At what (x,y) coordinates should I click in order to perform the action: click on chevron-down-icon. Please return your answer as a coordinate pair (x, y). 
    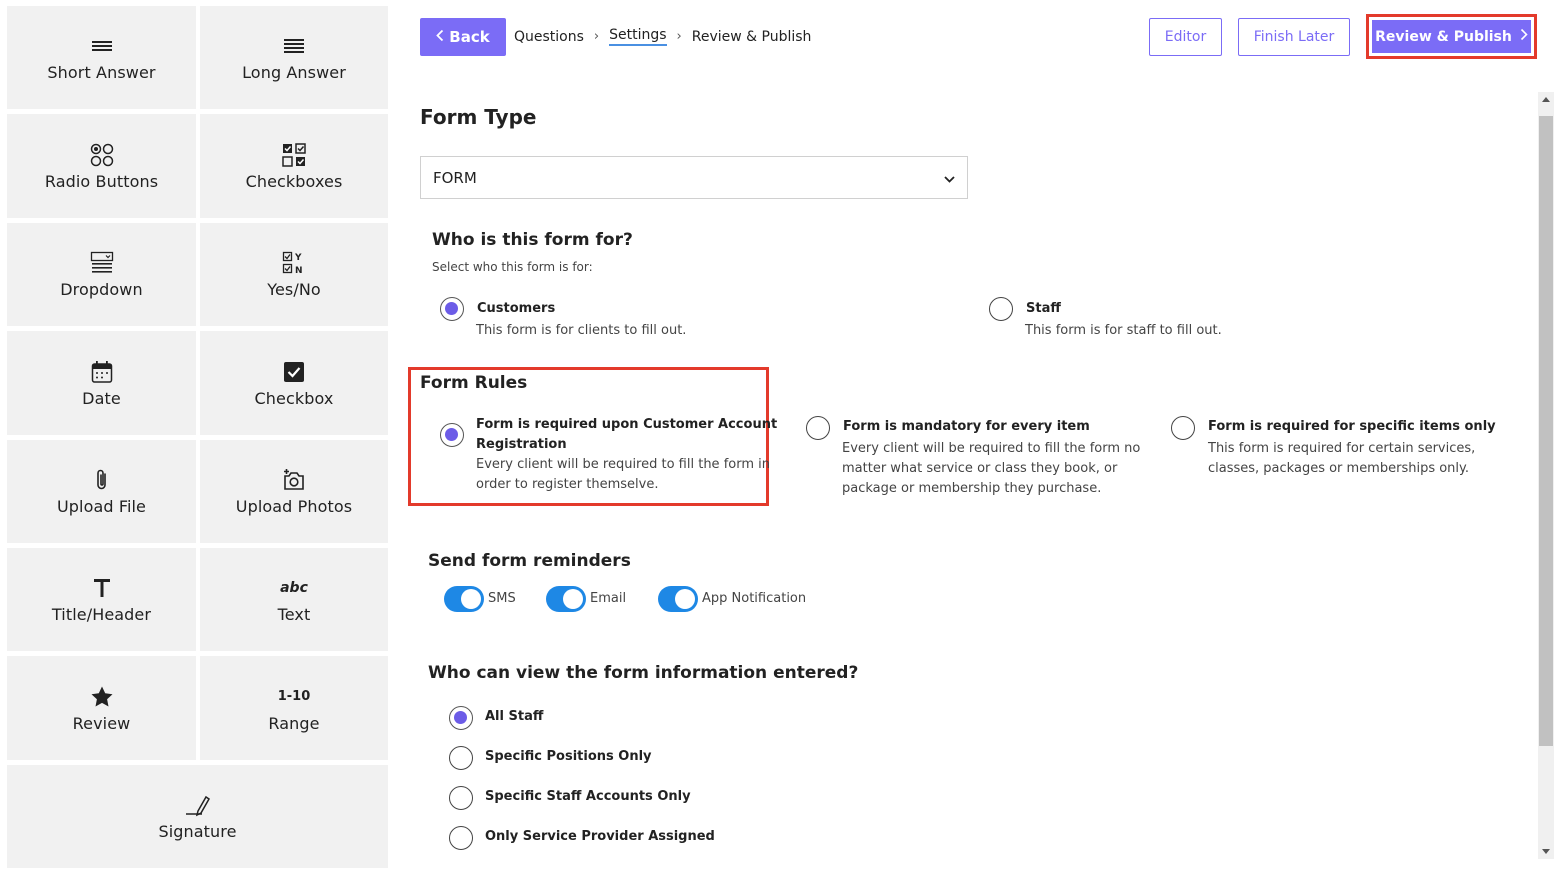
    Looking at the image, I should click on (949, 178).